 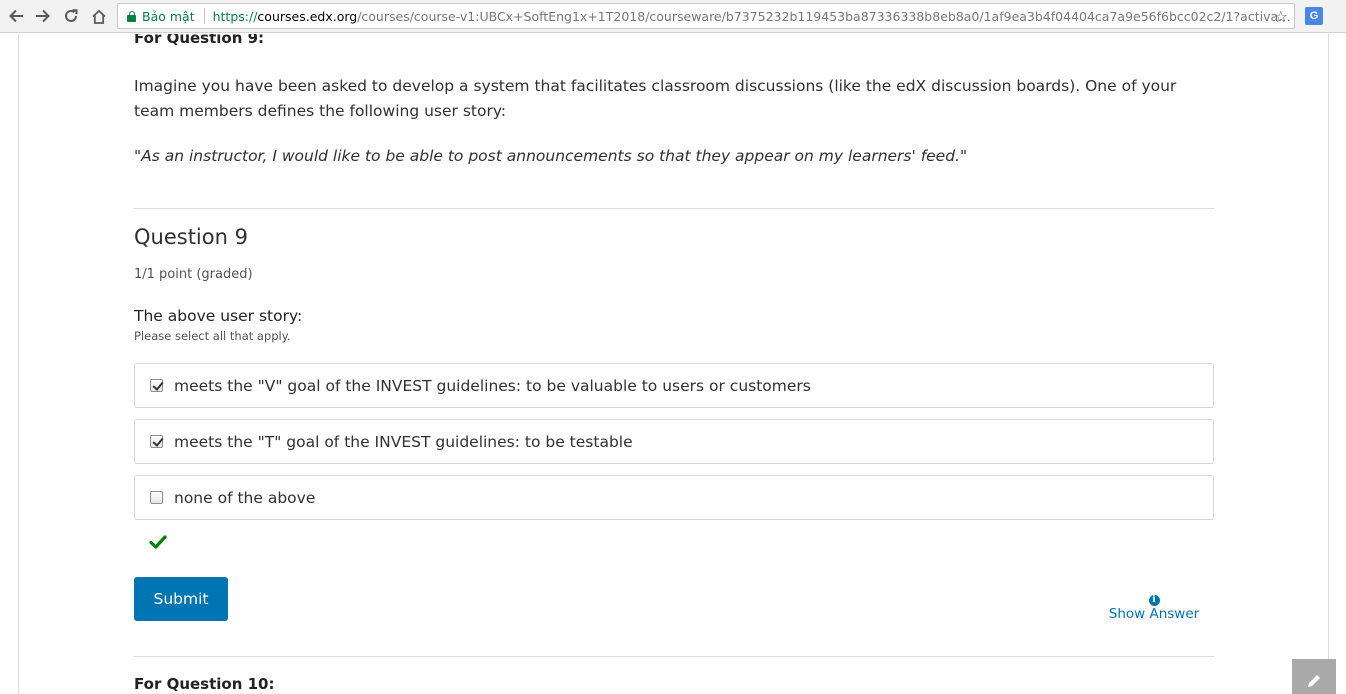 I want to click on reload-icon, so click(x=71, y=16).